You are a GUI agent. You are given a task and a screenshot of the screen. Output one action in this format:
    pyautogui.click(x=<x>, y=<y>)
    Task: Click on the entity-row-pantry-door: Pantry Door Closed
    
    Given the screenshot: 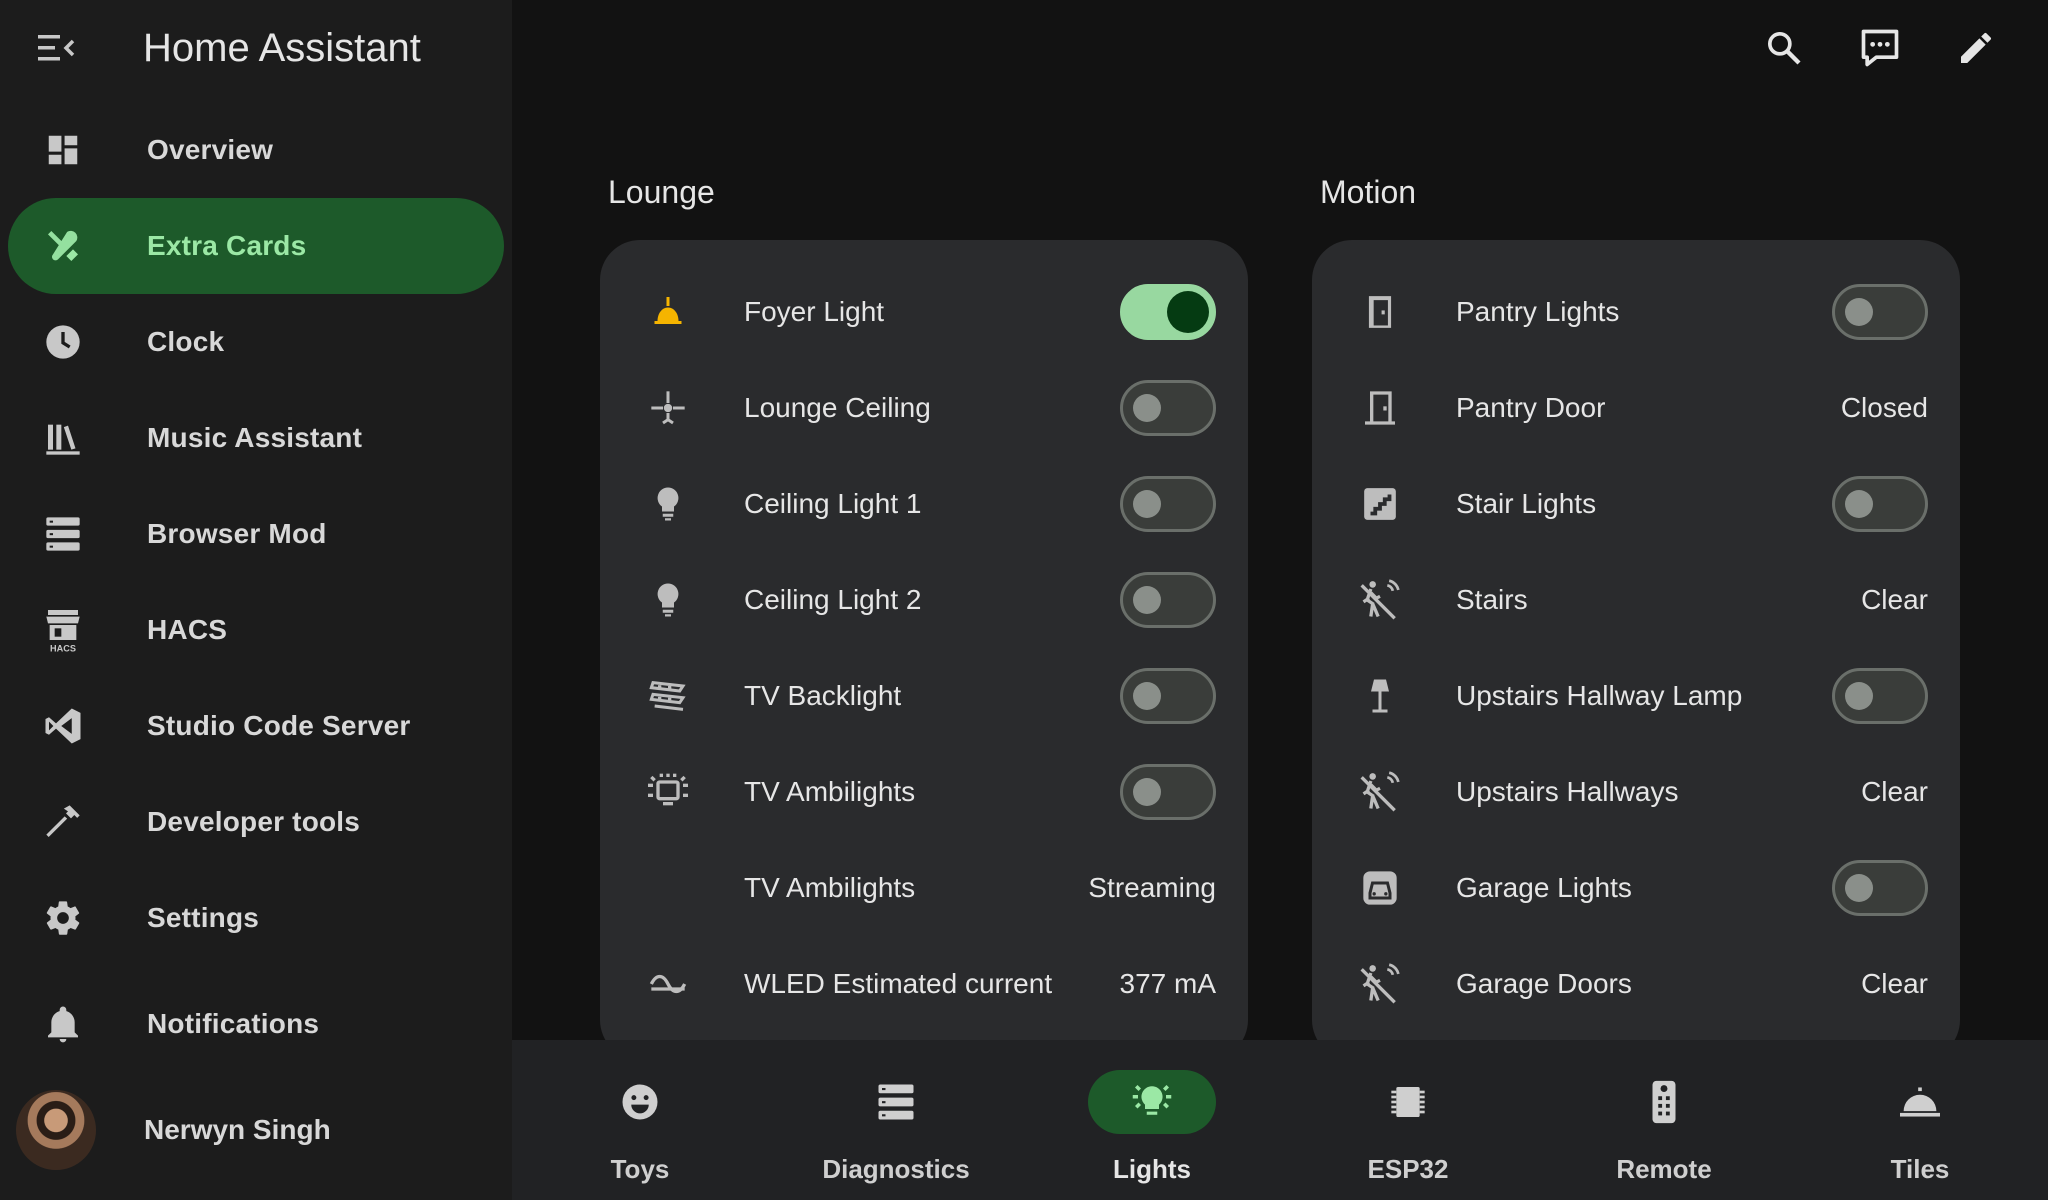 What is the action you would take?
    pyautogui.click(x=1636, y=408)
    